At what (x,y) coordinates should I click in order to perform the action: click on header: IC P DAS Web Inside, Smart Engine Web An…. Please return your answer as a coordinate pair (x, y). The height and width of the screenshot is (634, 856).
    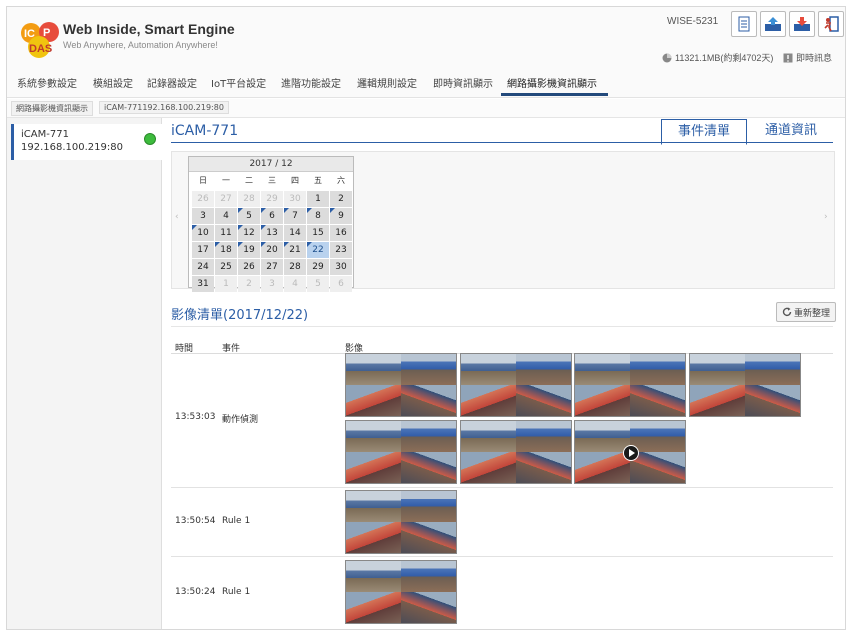
    Looking at the image, I should click on (426, 39).